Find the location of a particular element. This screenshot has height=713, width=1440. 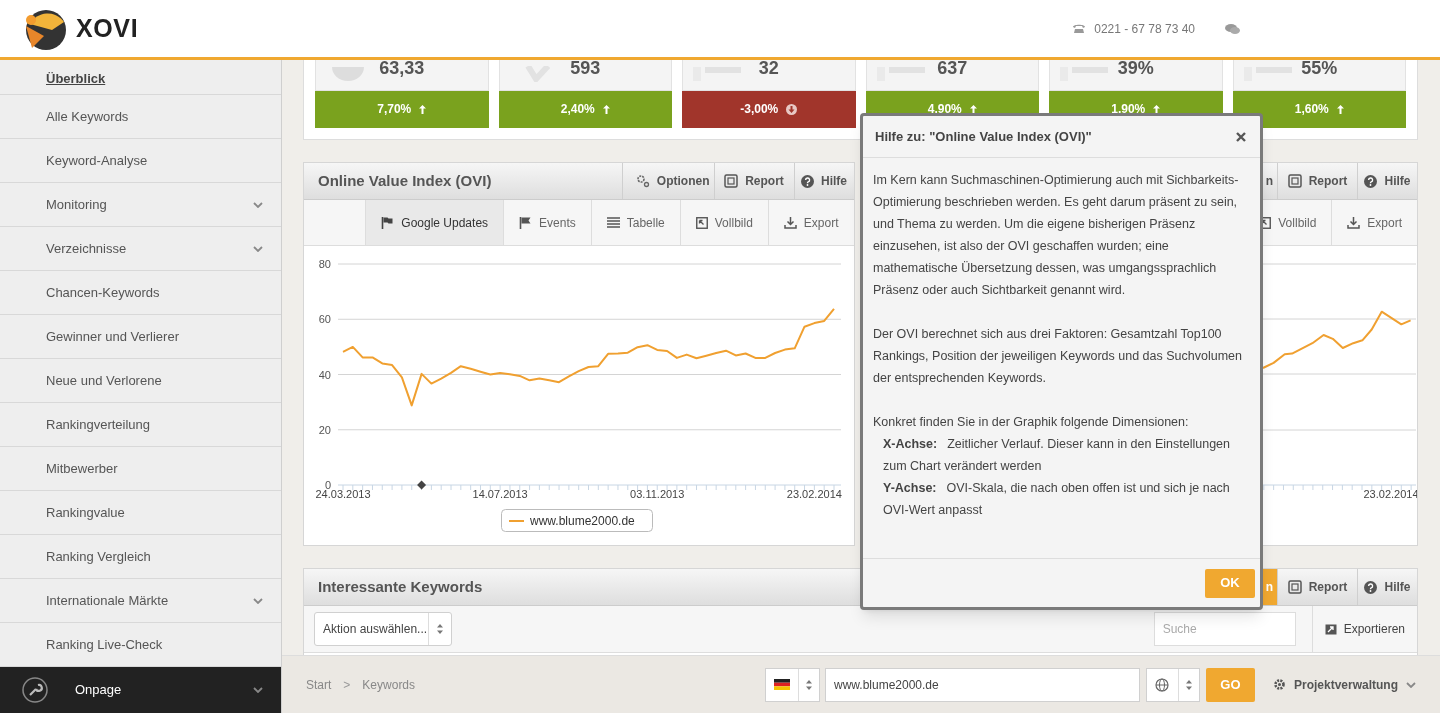

toolbar-button: Google Updates is located at coordinates (434, 222).